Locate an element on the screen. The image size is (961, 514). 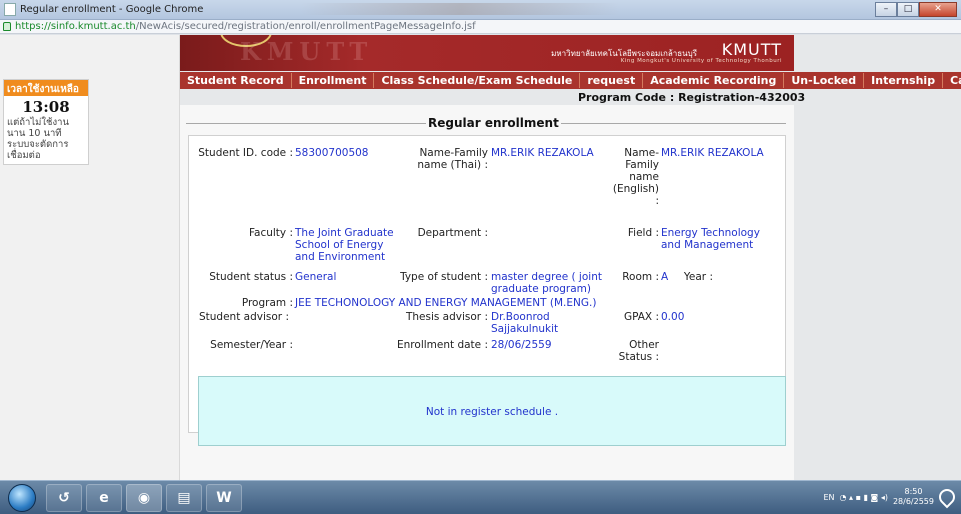
clock: 8:50 28/6/2559 is located at coordinates (913, 497).